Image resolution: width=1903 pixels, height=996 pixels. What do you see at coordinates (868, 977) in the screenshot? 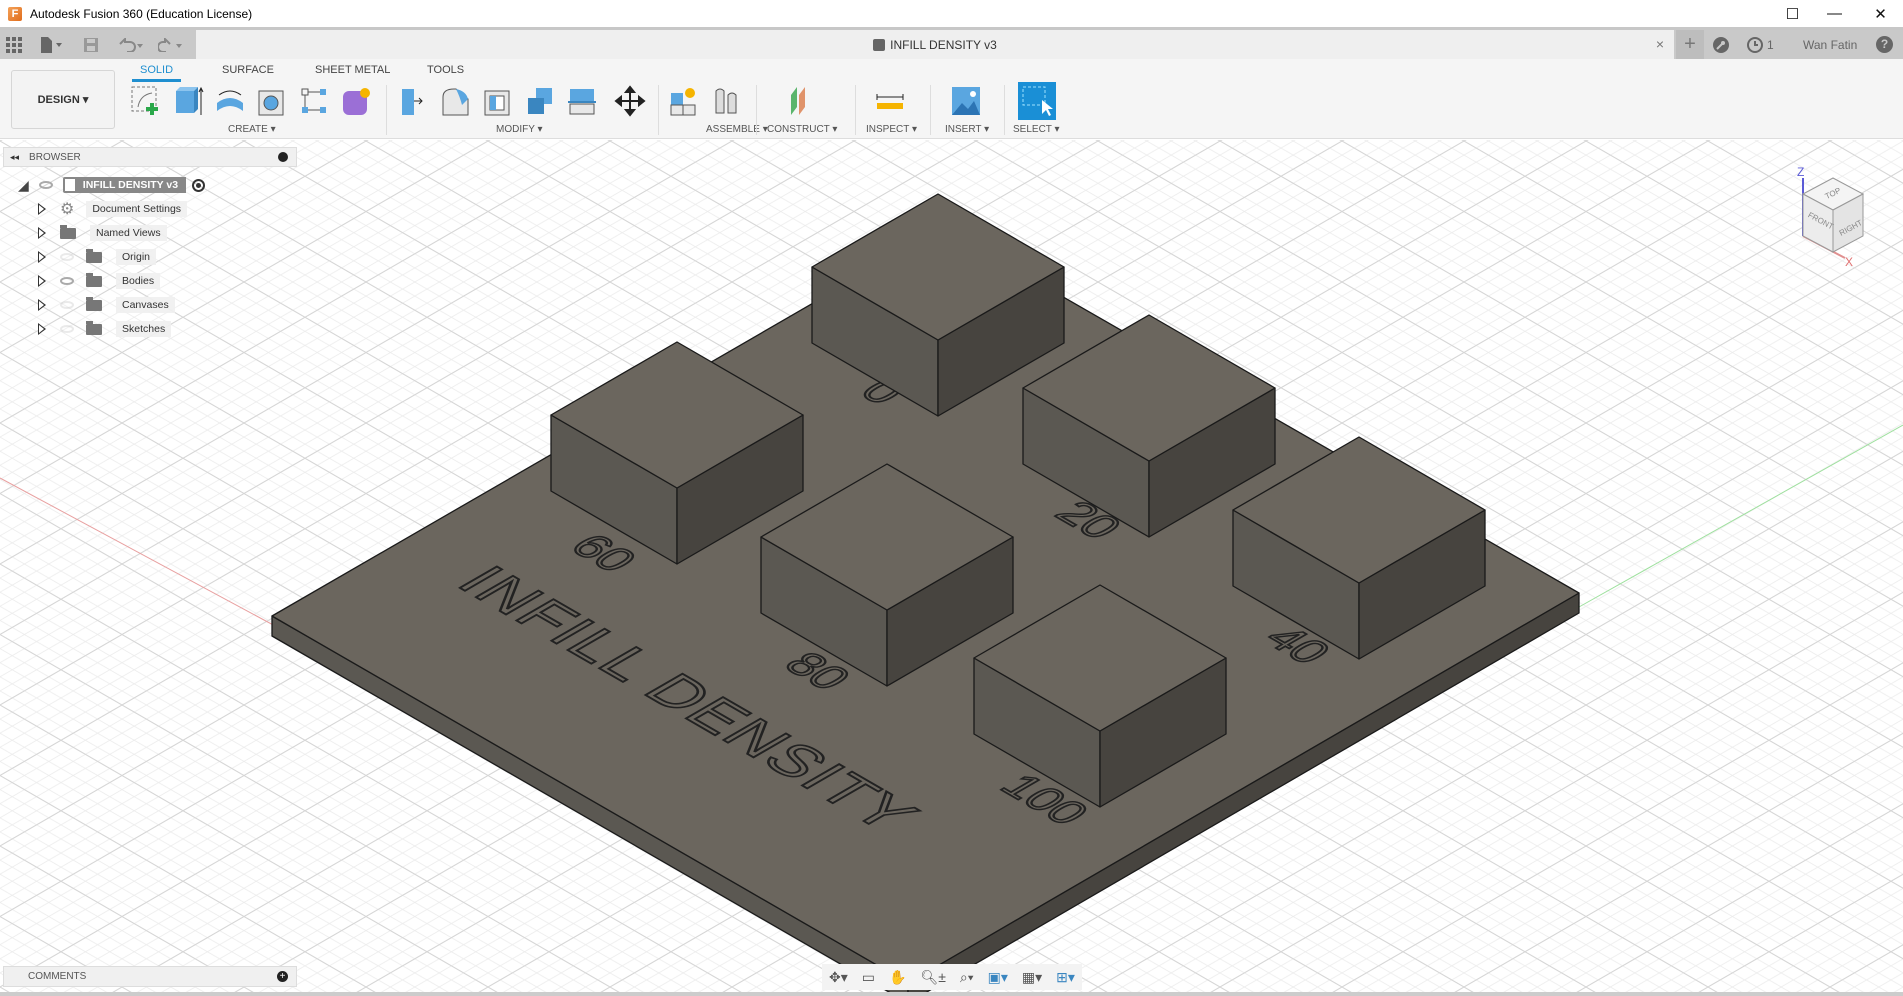
I see `look-at-icon: ▭` at bounding box center [868, 977].